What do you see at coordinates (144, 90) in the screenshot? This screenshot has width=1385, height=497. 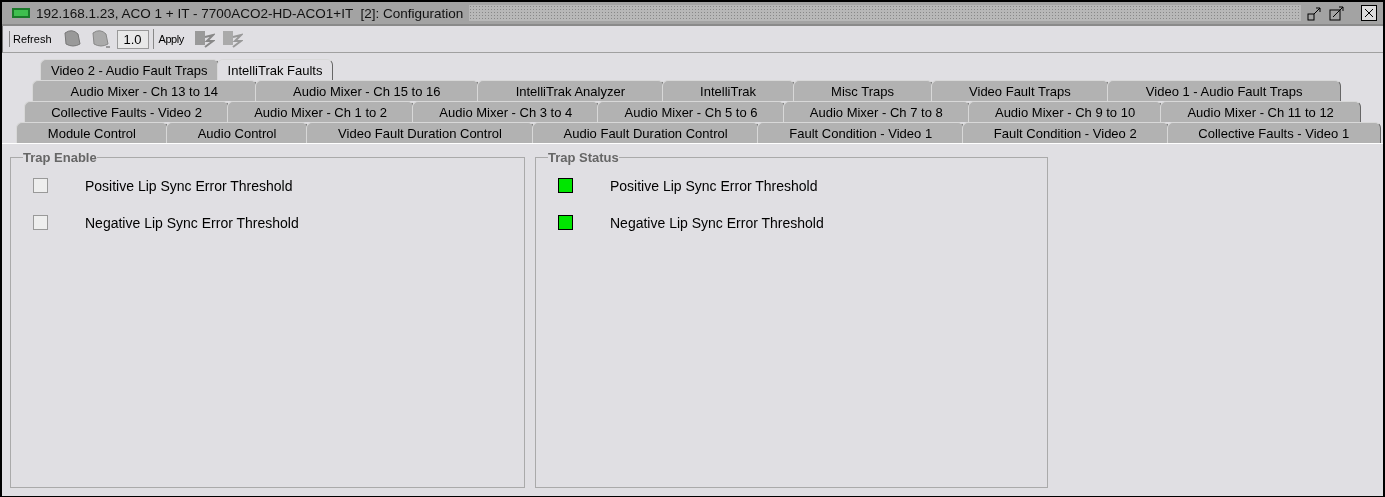 I see `tab: Audio Mixer - Ch 13 to 14` at bounding box center [144, 90].